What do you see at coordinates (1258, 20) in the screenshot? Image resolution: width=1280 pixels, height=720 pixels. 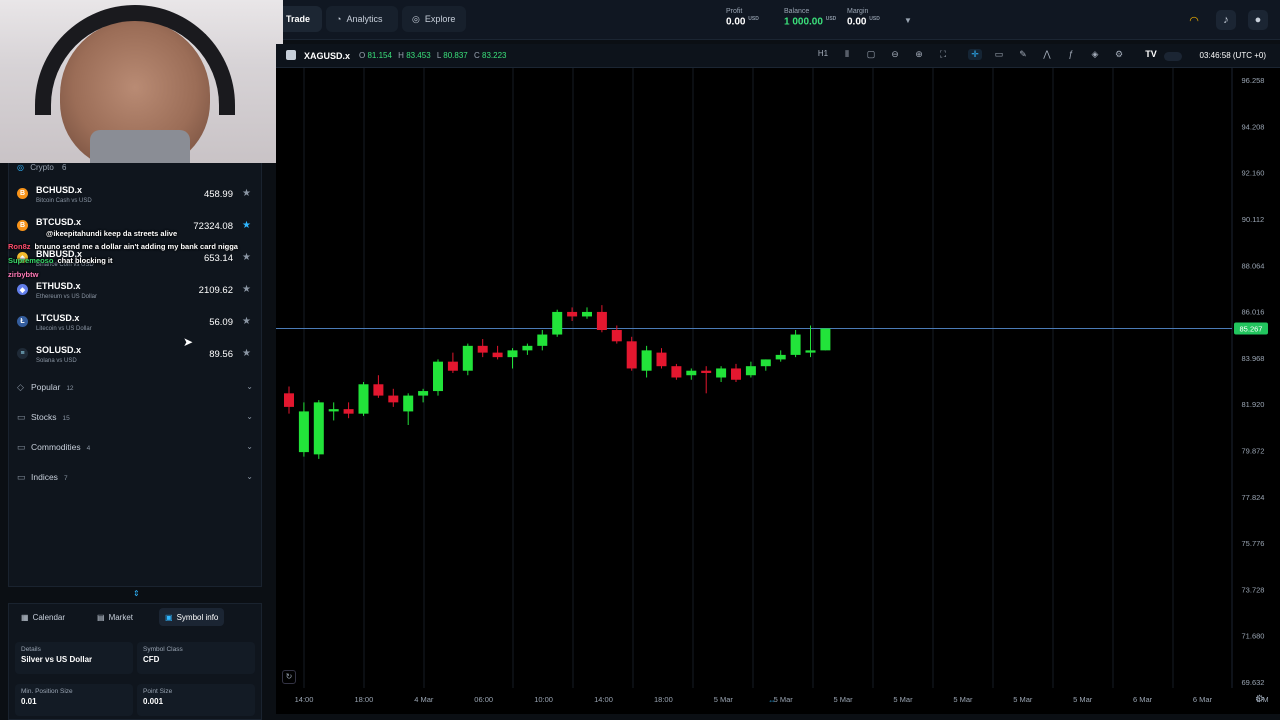 I see `user-icon: ●` at bounding box center [1258, 20].